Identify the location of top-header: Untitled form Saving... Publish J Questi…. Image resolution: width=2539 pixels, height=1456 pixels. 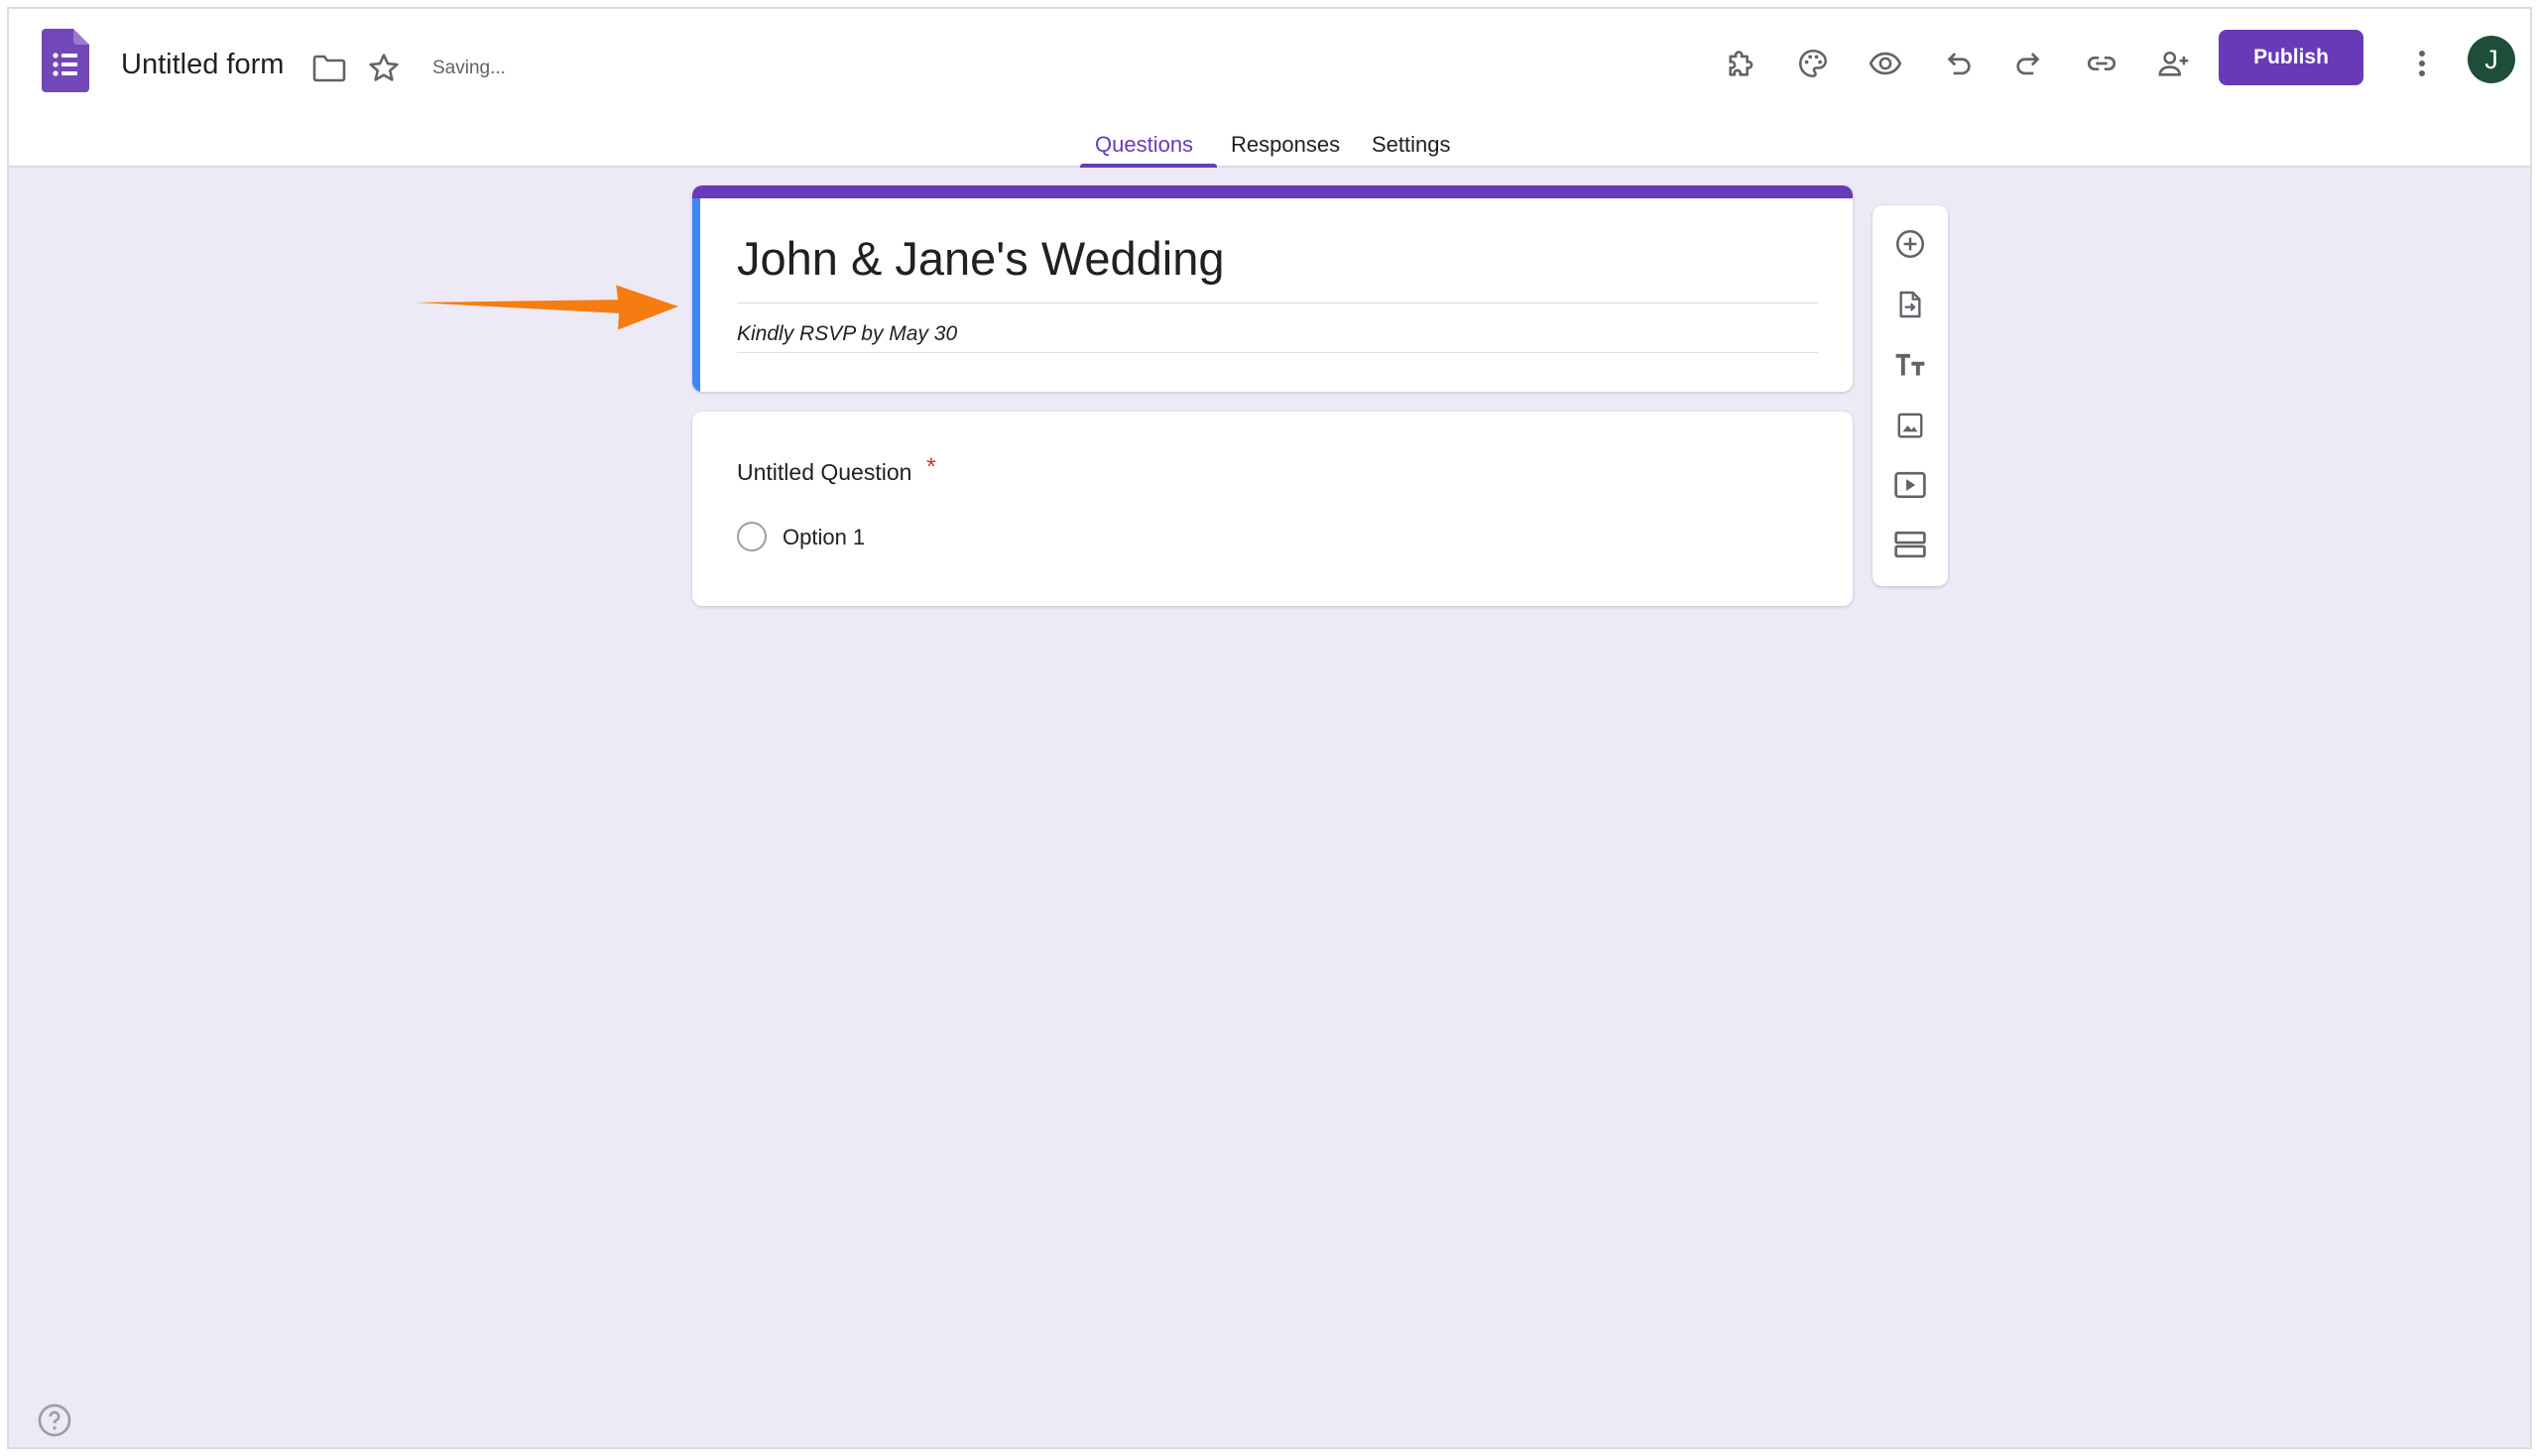
(1269, 89).